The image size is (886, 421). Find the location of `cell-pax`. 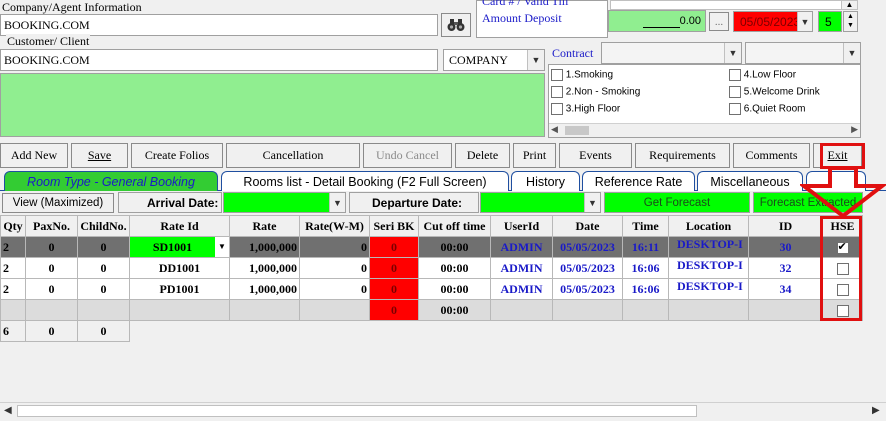

cell-pax is located at coordinates (51, 310).